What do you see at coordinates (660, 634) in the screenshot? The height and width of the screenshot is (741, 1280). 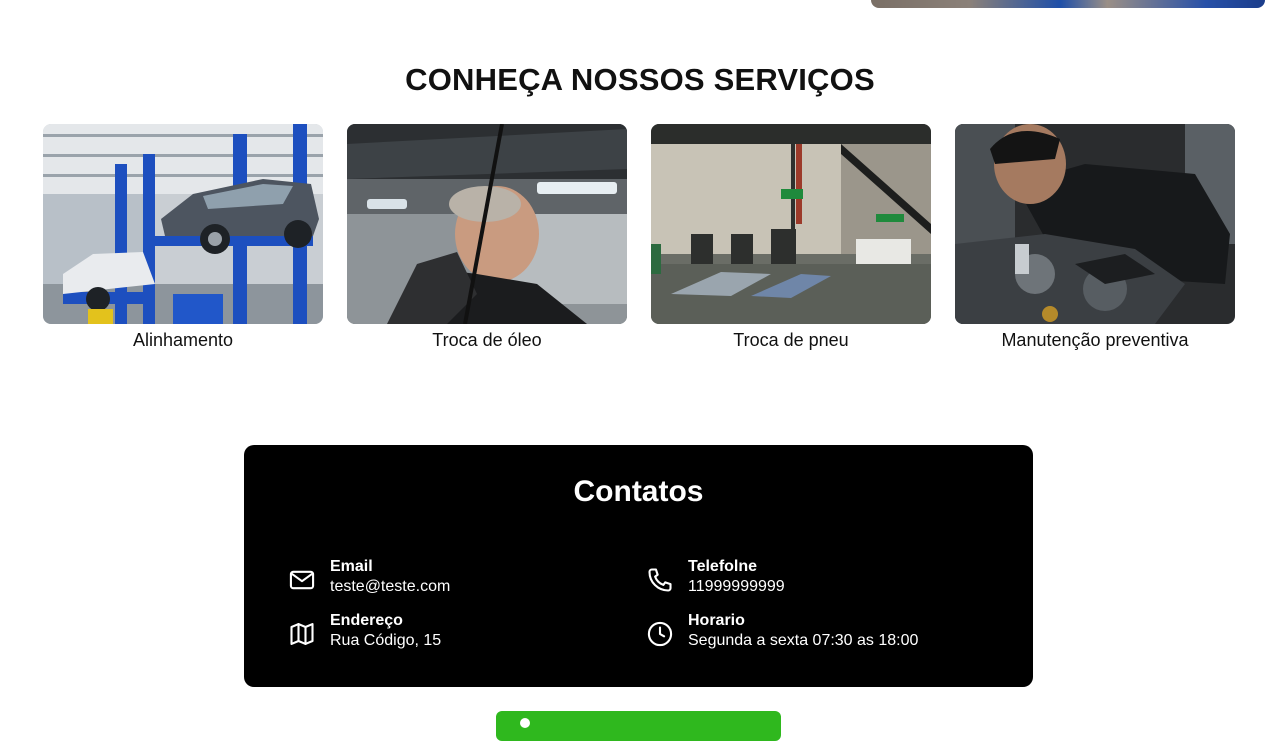 I see `clock-icon` at bounding box center [660, 634].